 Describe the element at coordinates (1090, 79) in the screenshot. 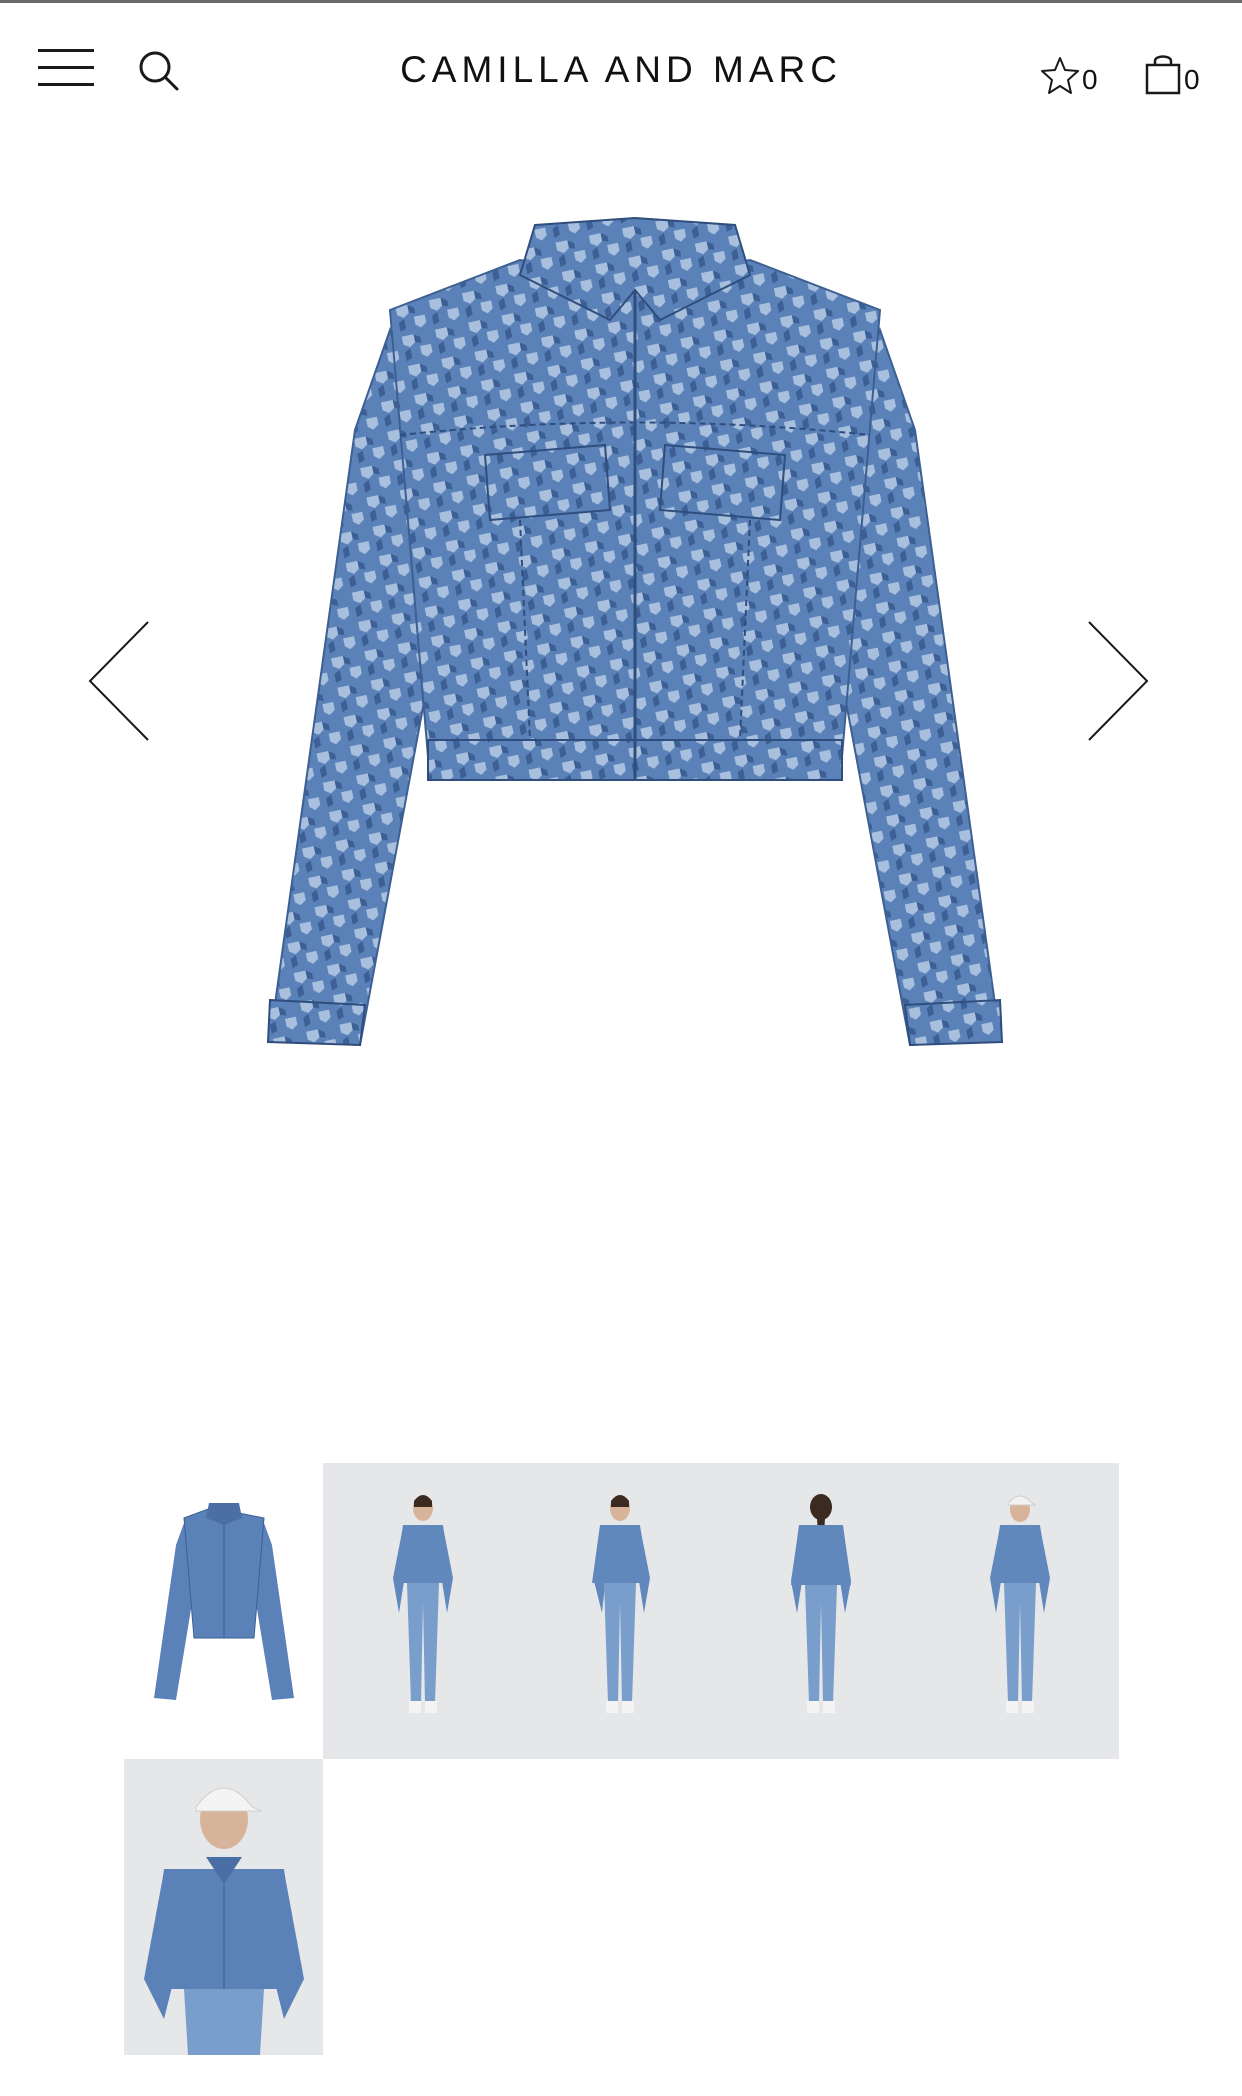

I see `wishlist-count: 0` at that location.